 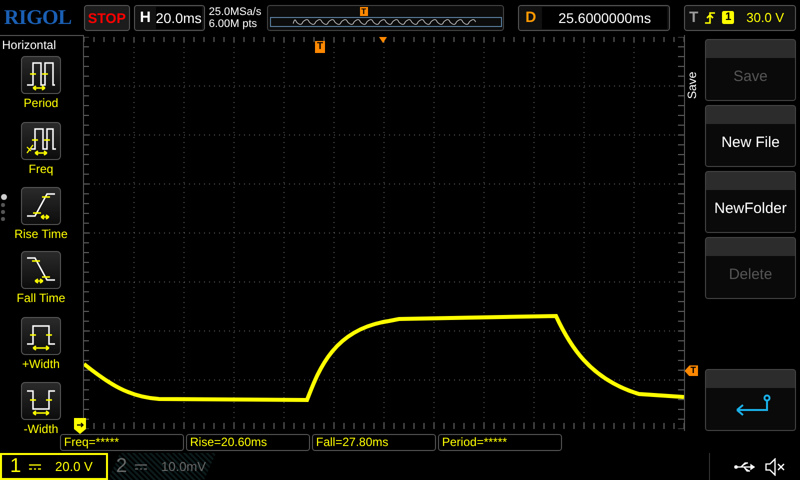 What do you see at coordinates (500, 442) in the screenshot?
I see `measurement-readout: Period=*****` at bounding box center [500, 442].